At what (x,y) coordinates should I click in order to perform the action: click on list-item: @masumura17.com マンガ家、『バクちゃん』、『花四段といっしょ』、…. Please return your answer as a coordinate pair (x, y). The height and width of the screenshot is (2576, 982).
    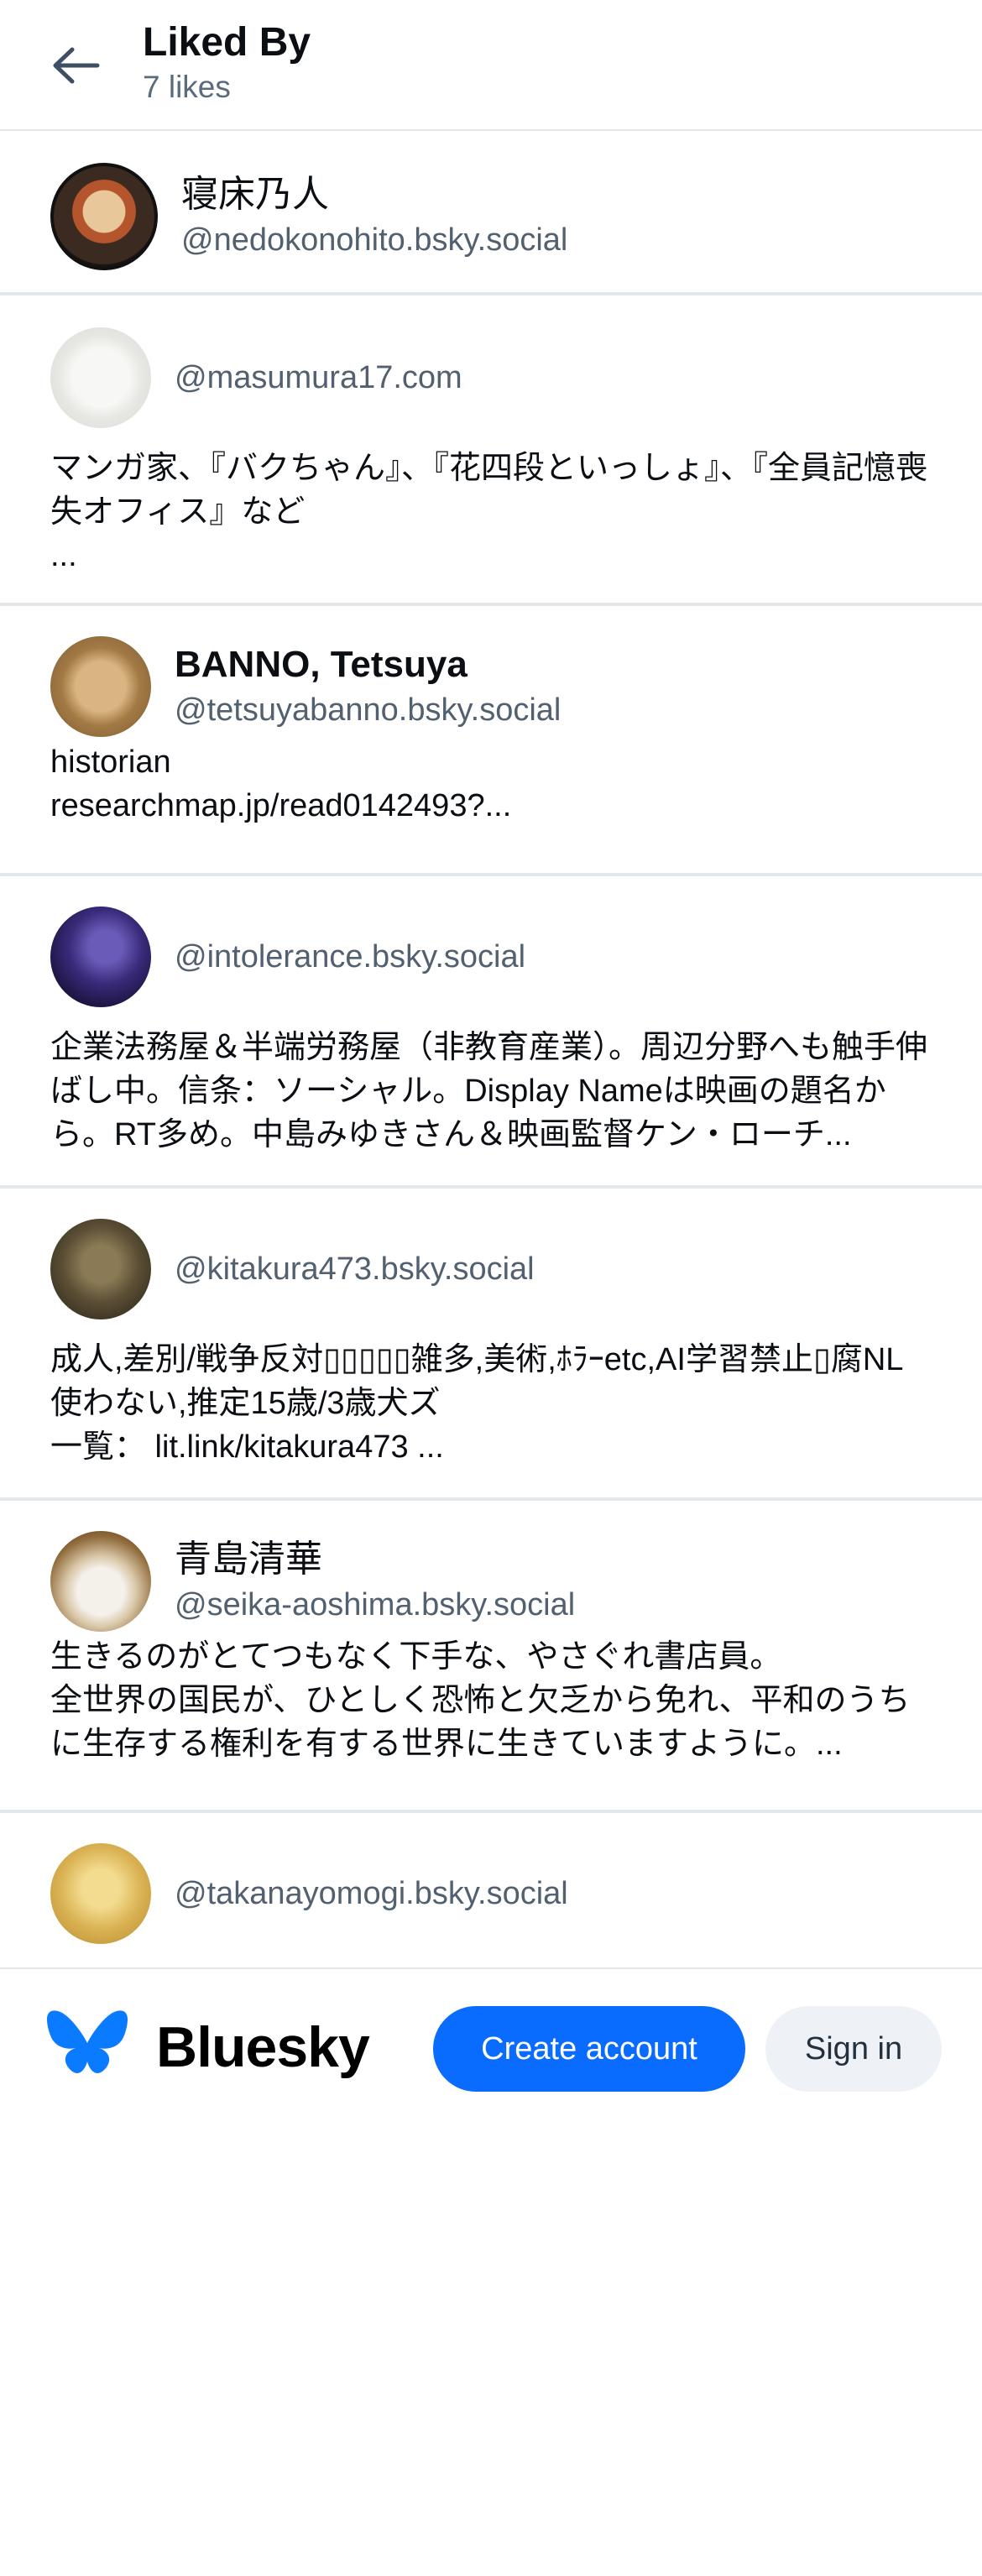
    Looking at the image, I should click on (491, 450).